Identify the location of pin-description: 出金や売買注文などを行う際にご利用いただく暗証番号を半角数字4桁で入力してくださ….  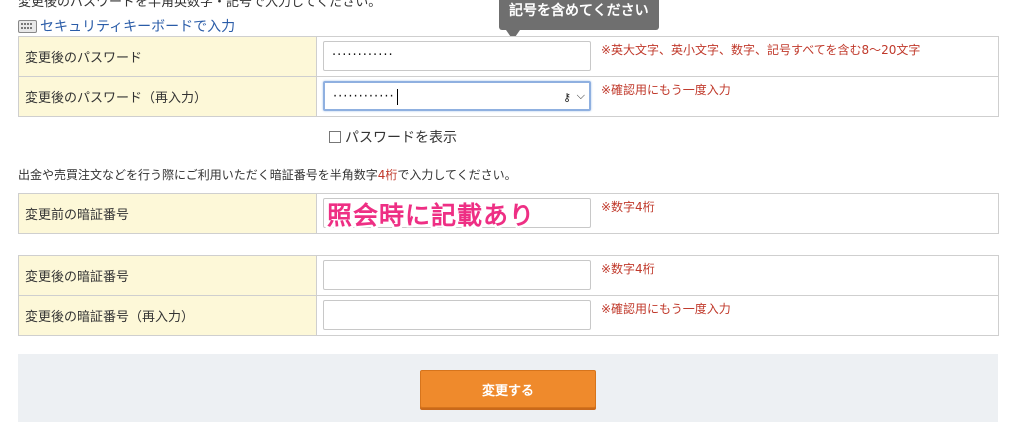
(267, 175).